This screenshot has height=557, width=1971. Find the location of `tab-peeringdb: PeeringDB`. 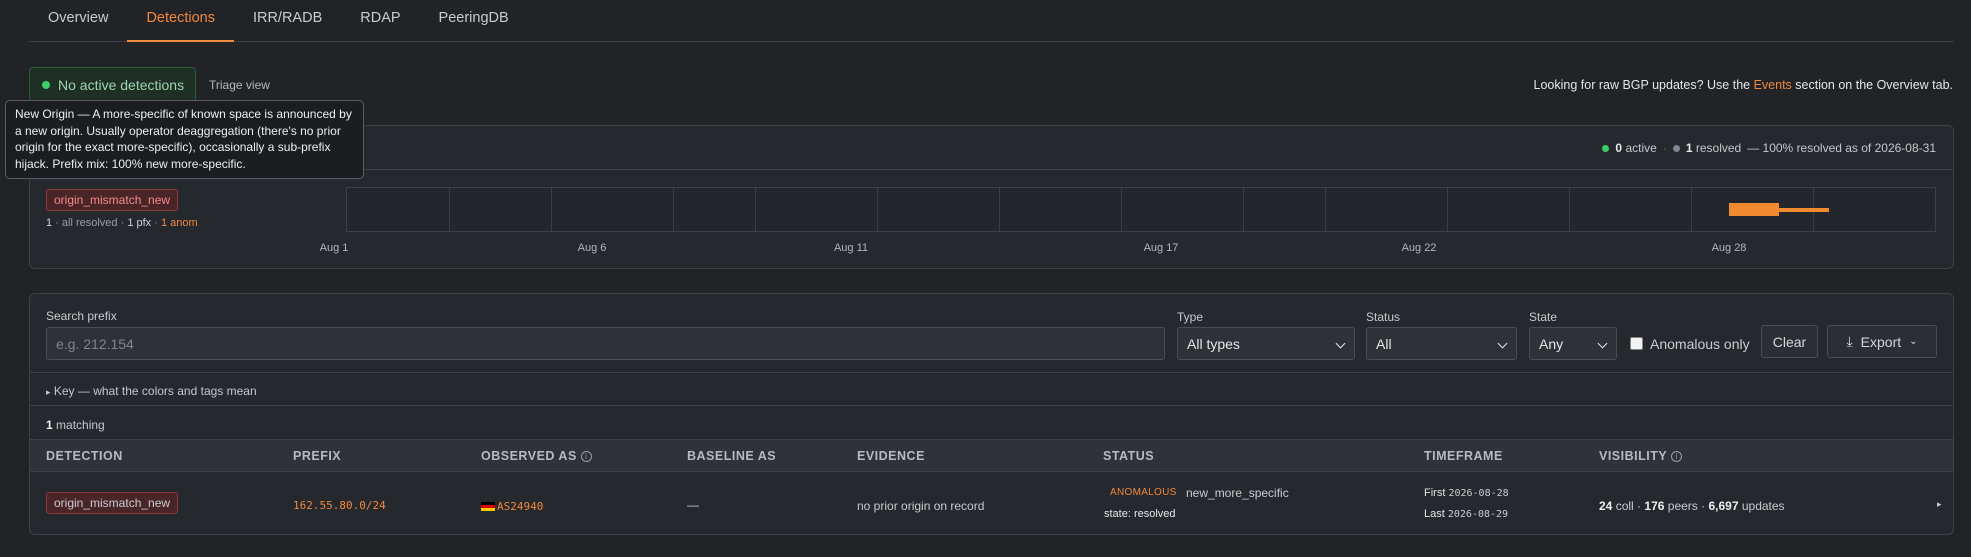

tab-peeringdb: PeeringDB is located at coordinates (474, 21).